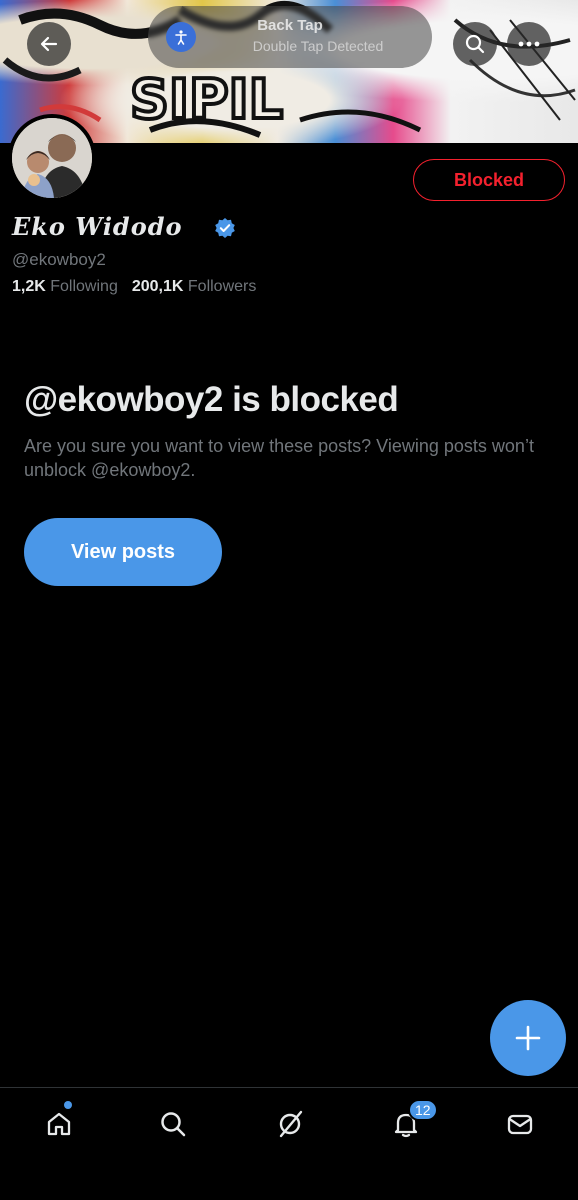  What do you see at coordinates (211, 399) in the screenshot?
I see `blocked-title: @ekowboy2 is blocked` at bounding box center [211, 399].